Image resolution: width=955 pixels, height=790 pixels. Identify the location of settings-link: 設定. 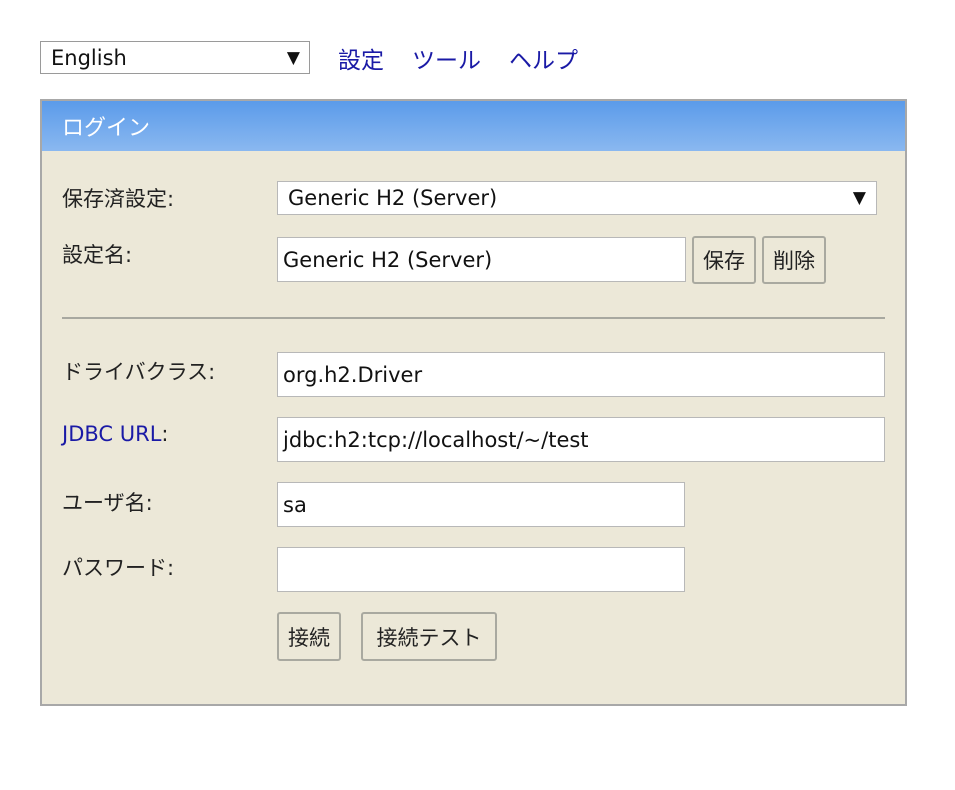
(361, 58).